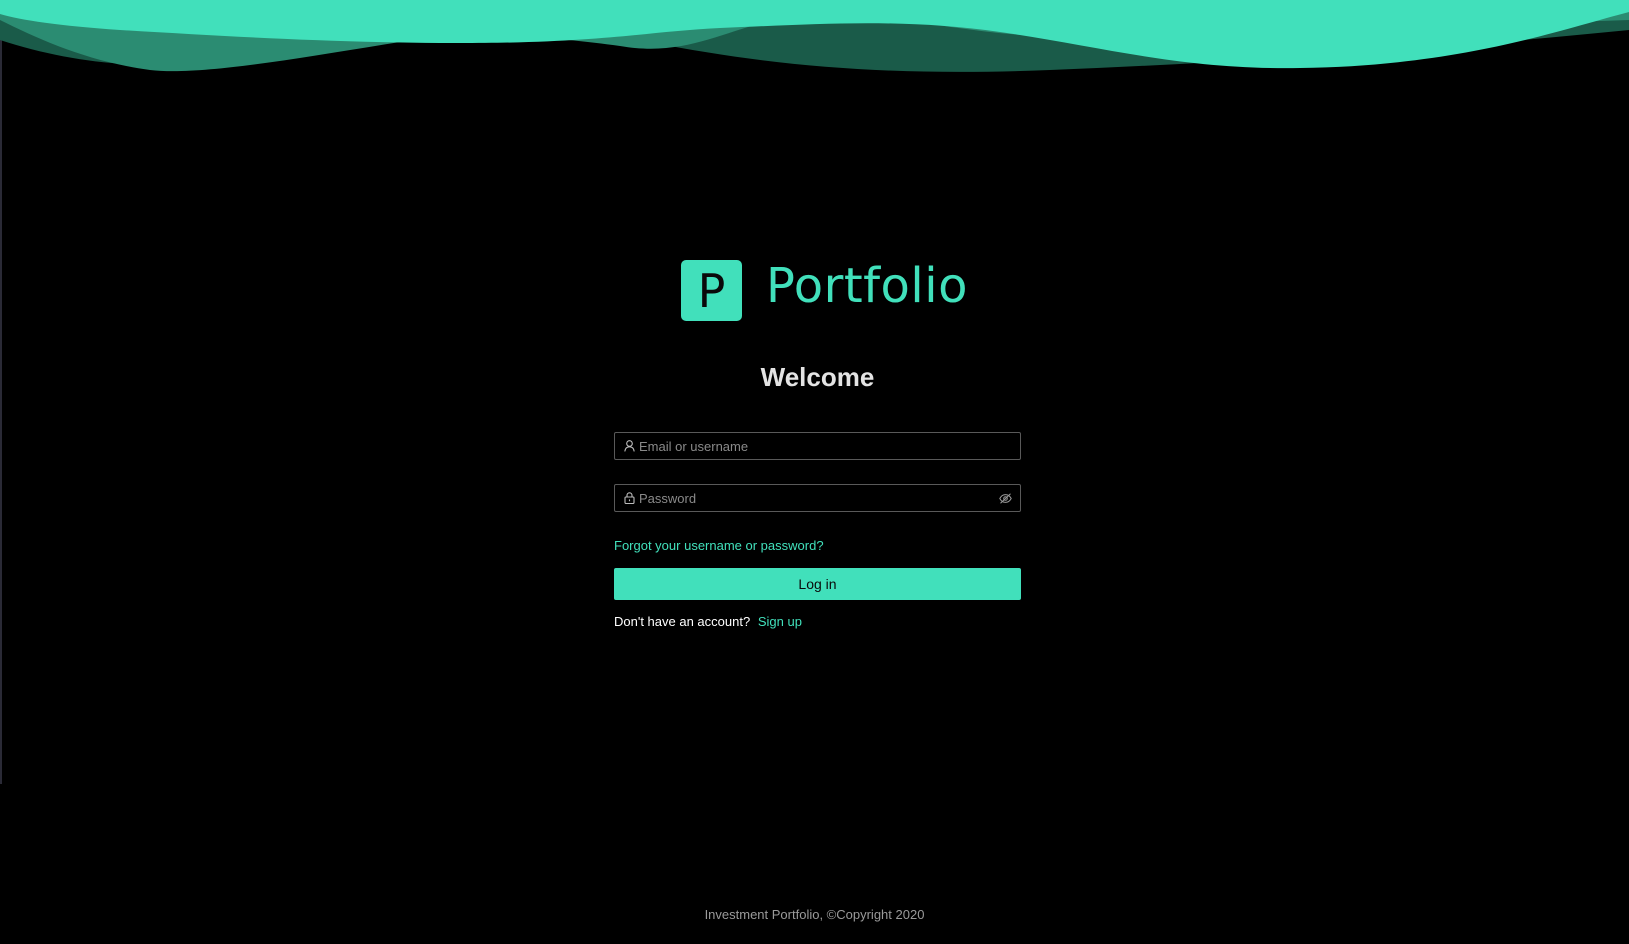 The image size is (1629, 944). I want to click on window-edge, so click(1, 392).